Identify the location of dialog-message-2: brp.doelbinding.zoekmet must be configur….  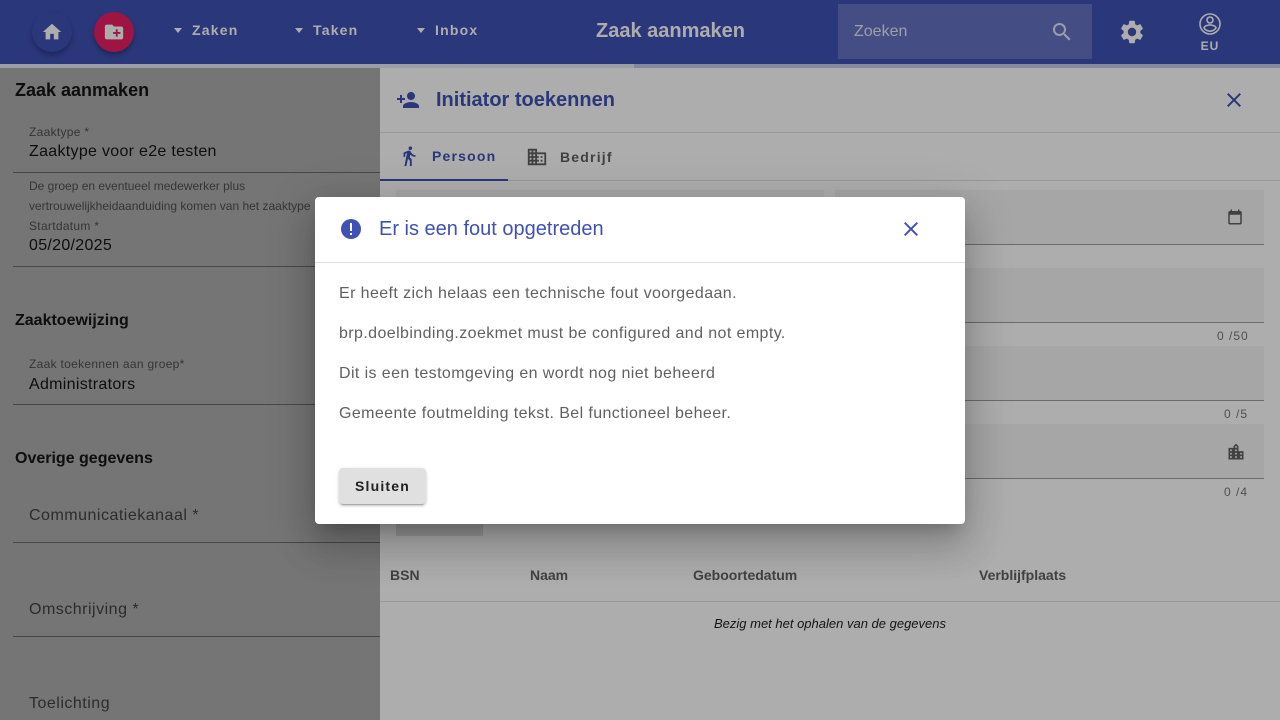
(562, 333).